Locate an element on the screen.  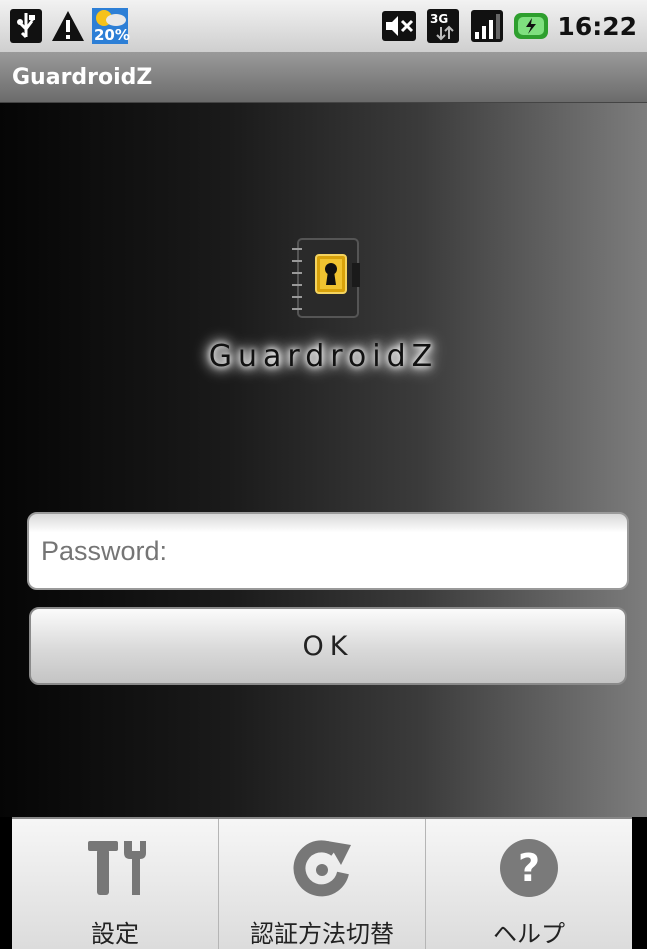
menu-item-settings: 設定 is located at coordinates (115, 884).